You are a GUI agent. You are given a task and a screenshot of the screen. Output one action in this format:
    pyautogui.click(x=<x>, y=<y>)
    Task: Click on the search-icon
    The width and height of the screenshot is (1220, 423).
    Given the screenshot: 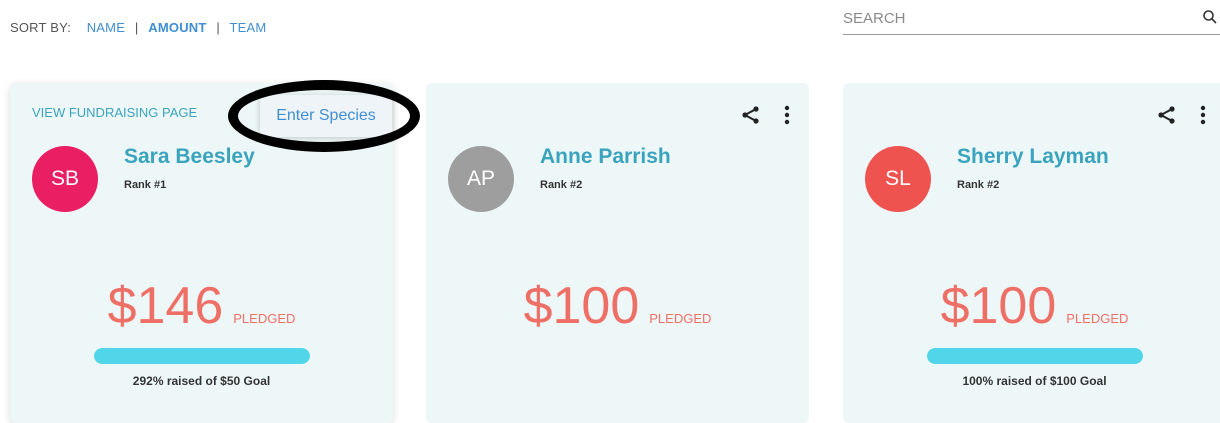 What is the action you would take?
    pyautogui.click(x=1210, y=17)
    